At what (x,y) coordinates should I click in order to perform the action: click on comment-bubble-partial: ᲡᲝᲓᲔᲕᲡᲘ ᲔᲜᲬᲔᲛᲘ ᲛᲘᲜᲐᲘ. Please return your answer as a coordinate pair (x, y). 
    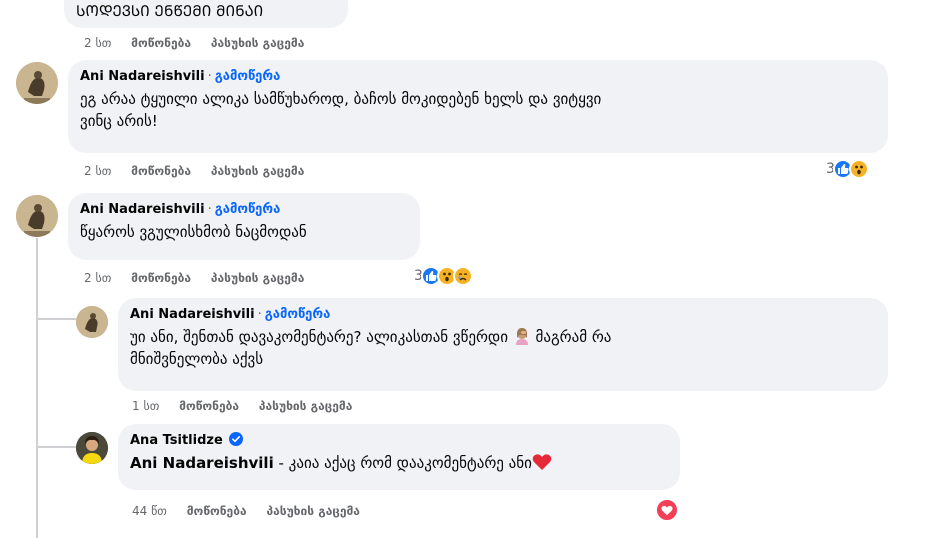
    Looking at the image, I should click on (206, 14).